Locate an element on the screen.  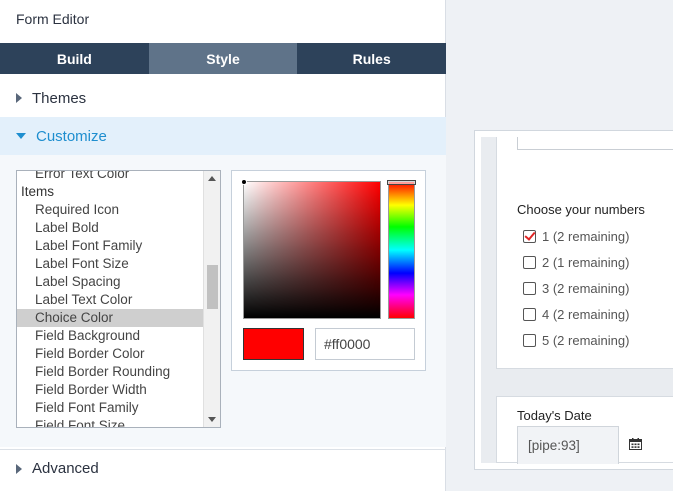
choice-option-2: 2 (1 remaining) is located at coordinates (576, 262).